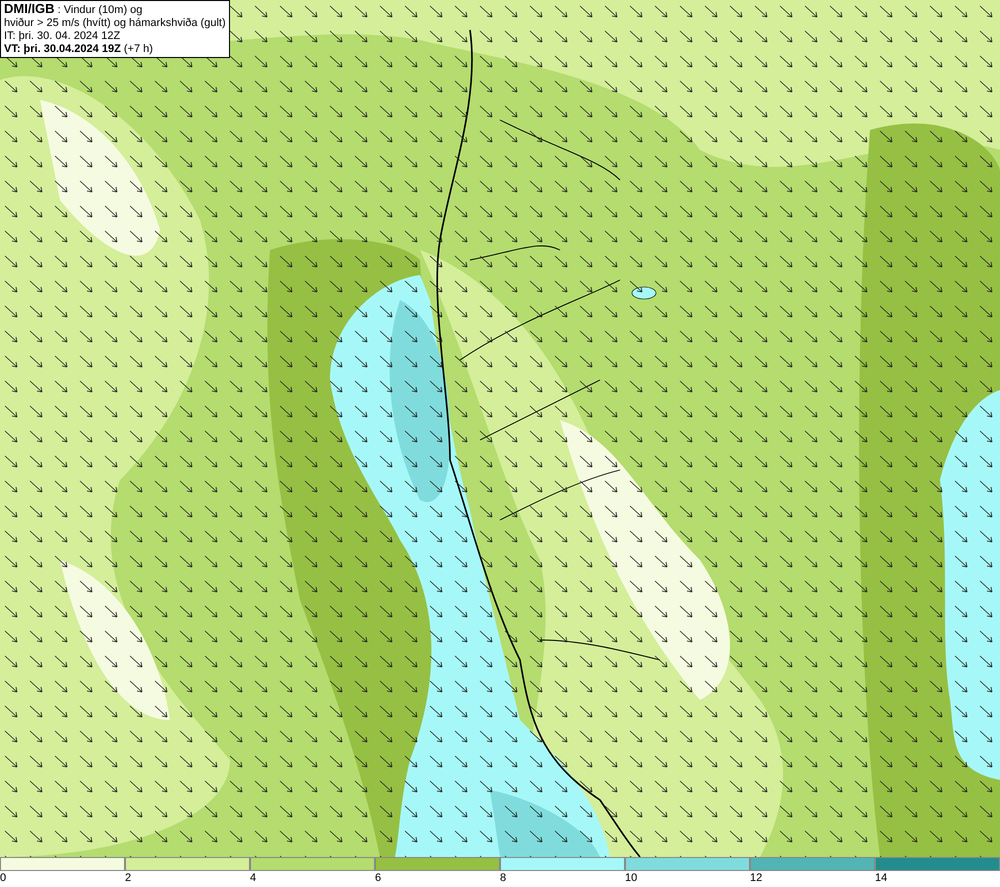 This screenshot has width=1000, height=887. I want to click on colorbar-tick-label: 4, so click(253, 878).